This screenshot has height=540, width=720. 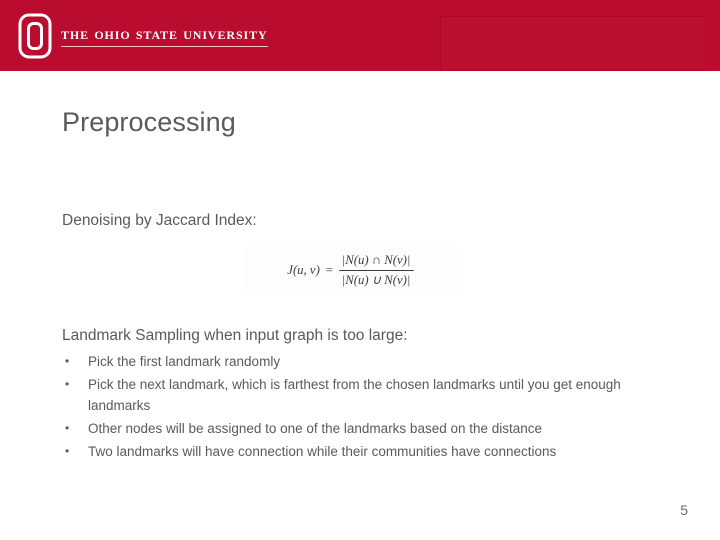 What do you see at coordinates (684, 510) in the screenshot?
I see `page-number: 5` at bounding box center [684, 510].